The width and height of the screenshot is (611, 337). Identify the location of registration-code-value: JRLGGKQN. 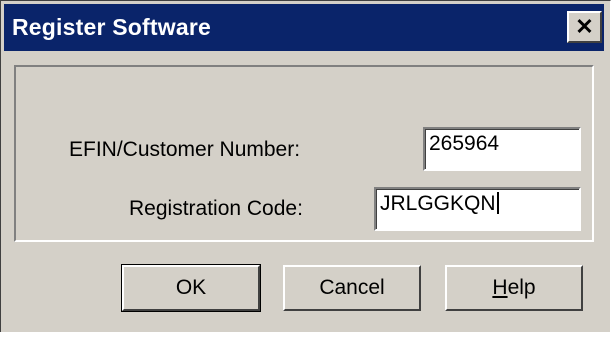
(438, 203).